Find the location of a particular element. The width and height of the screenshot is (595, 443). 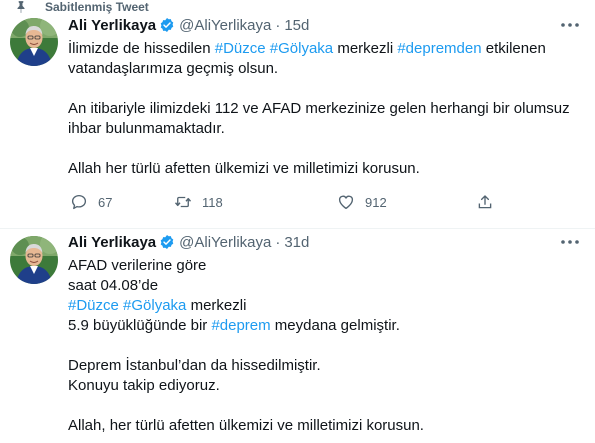

tweet-text-segment: meydana gelmiştir. is located at coordinates (335, 325).